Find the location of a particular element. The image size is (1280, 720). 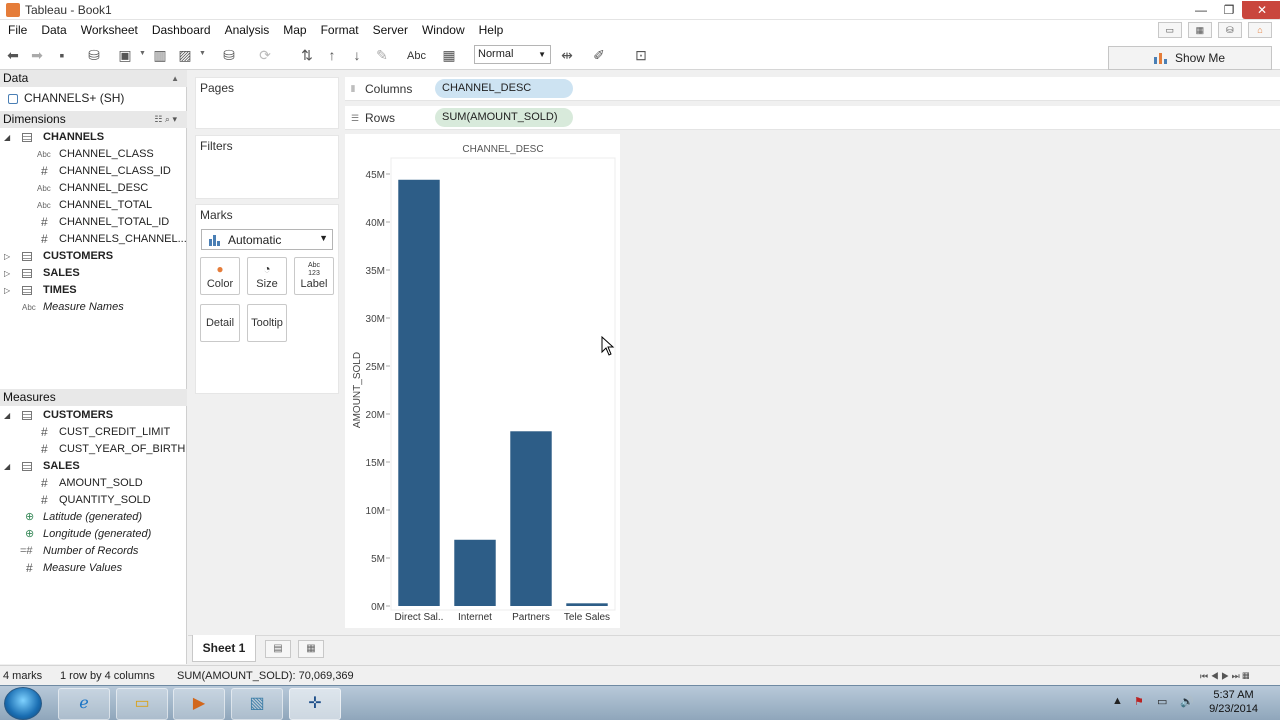

minimize-button: — is located at coordinates (1201, 10).